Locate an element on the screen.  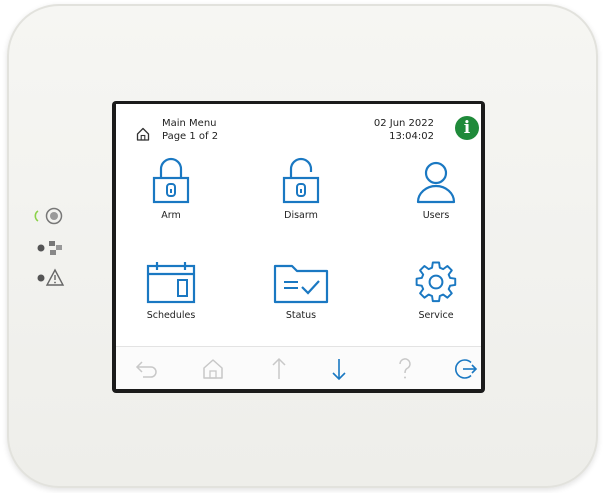
power-indicator is located at coordinates (50, 216).